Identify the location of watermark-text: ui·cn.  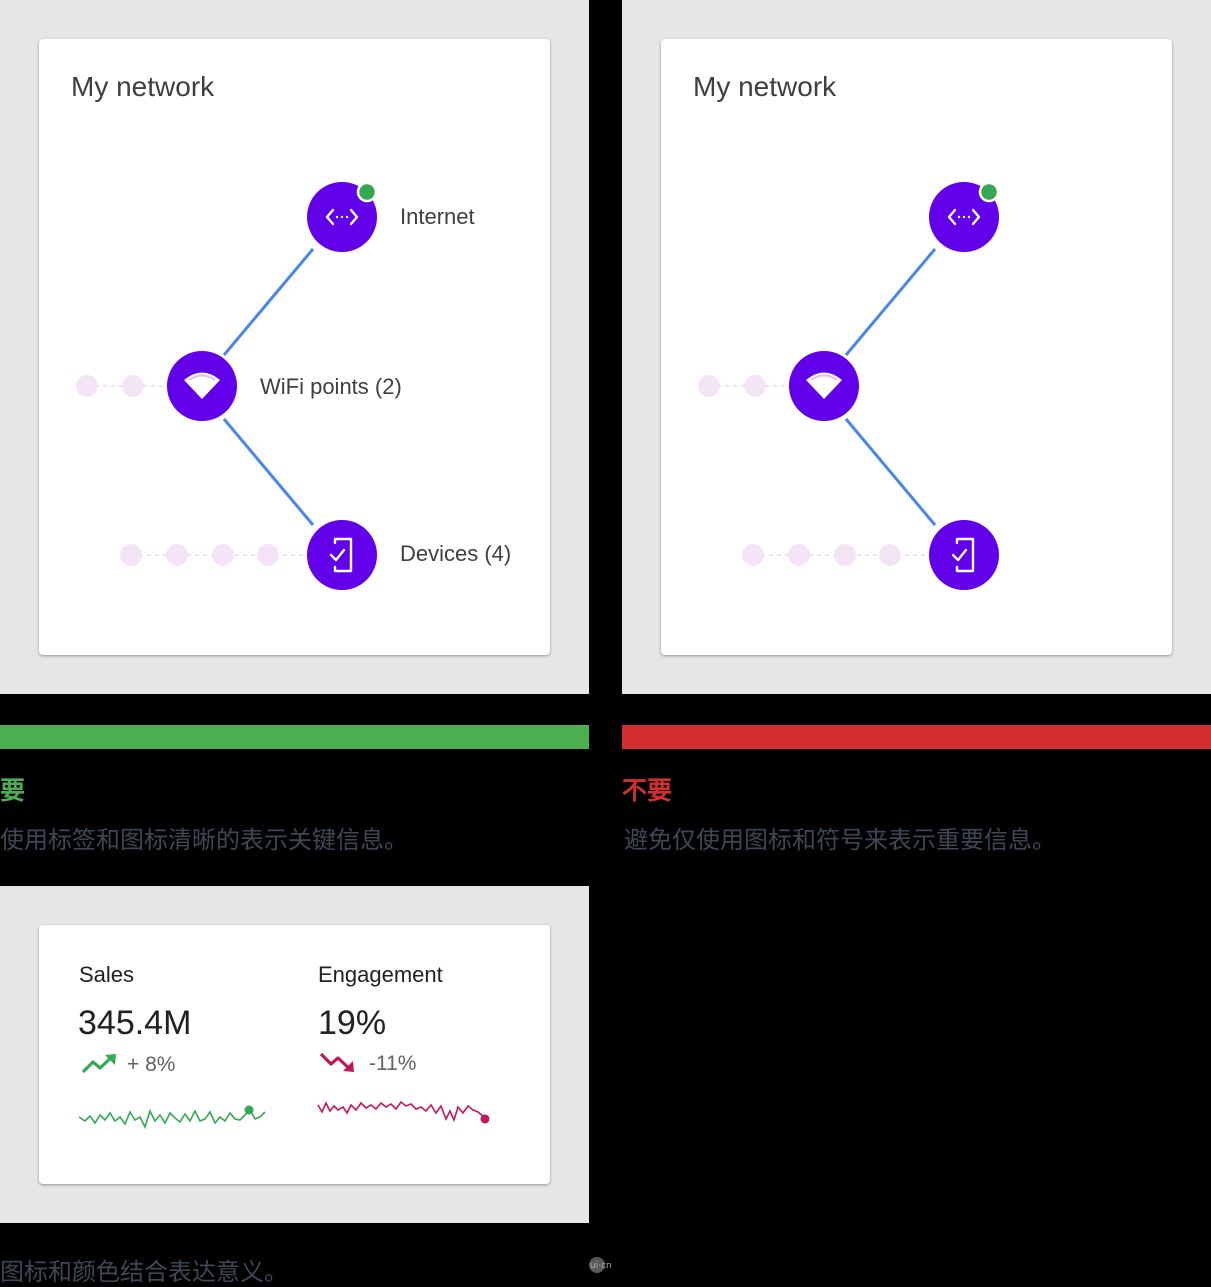
(601, 1266).